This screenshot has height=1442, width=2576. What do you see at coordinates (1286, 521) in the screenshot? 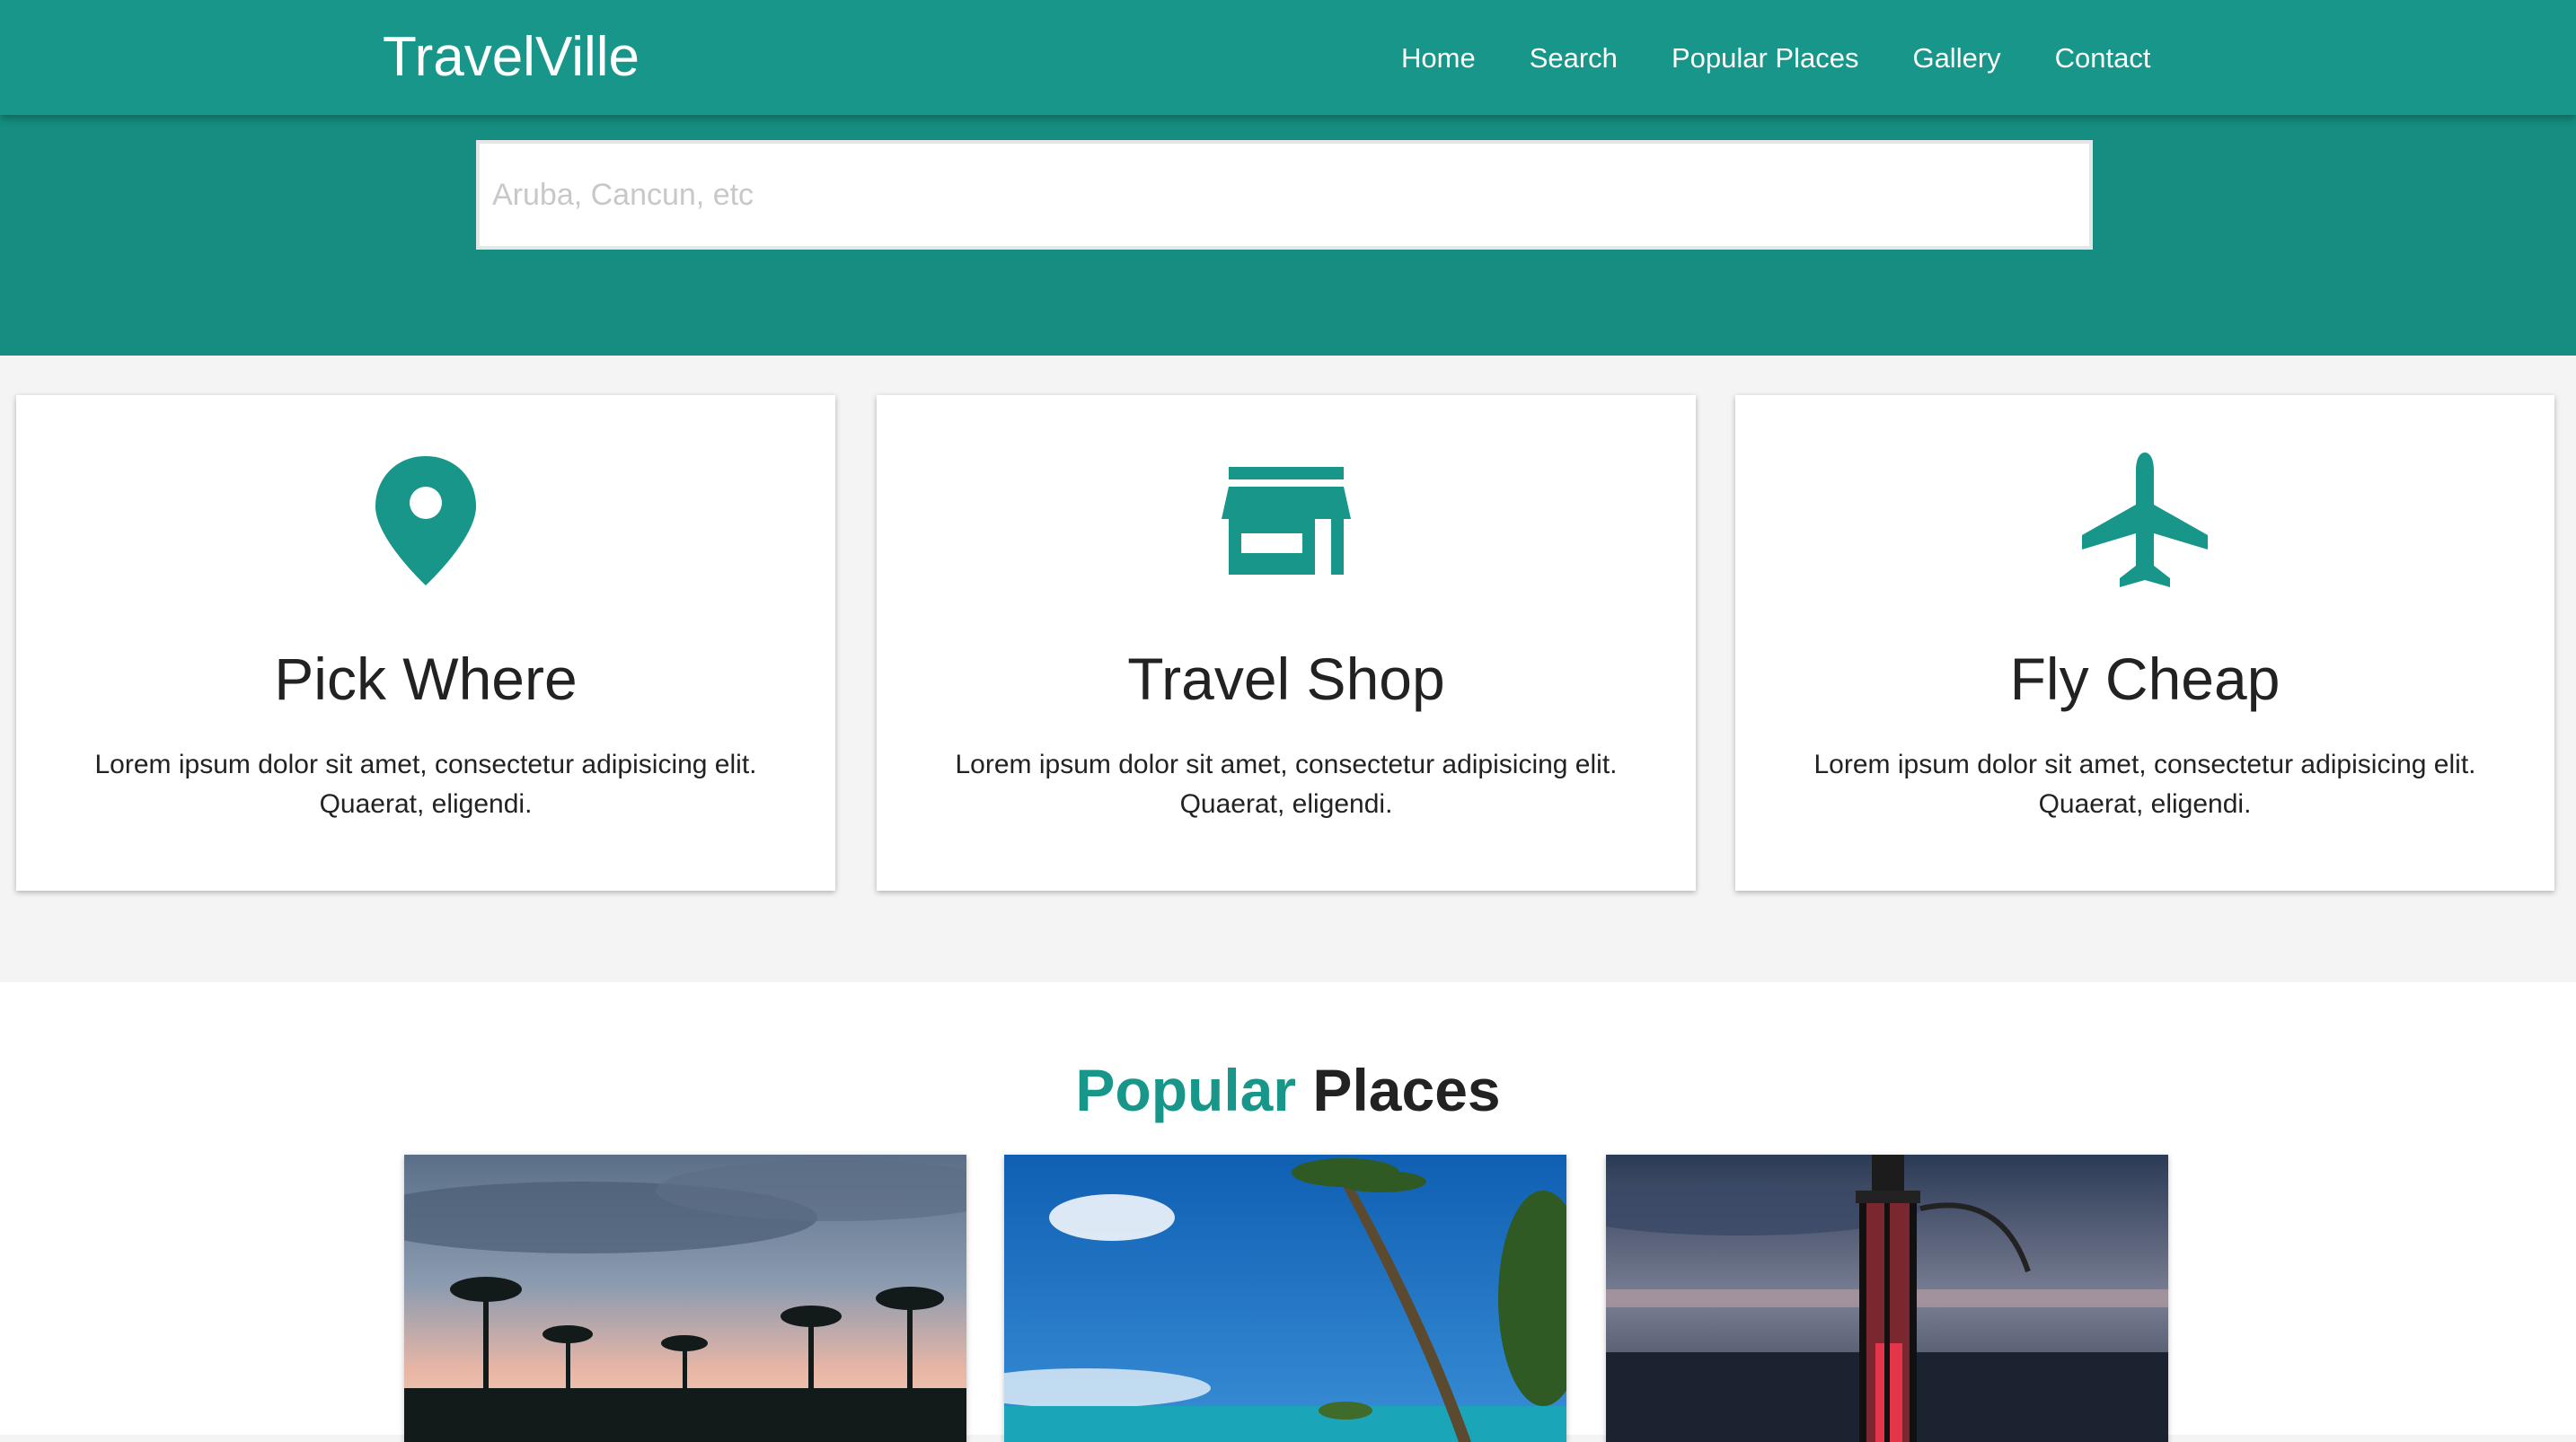
I see `store-icon` at bounding box center [1286, 521].